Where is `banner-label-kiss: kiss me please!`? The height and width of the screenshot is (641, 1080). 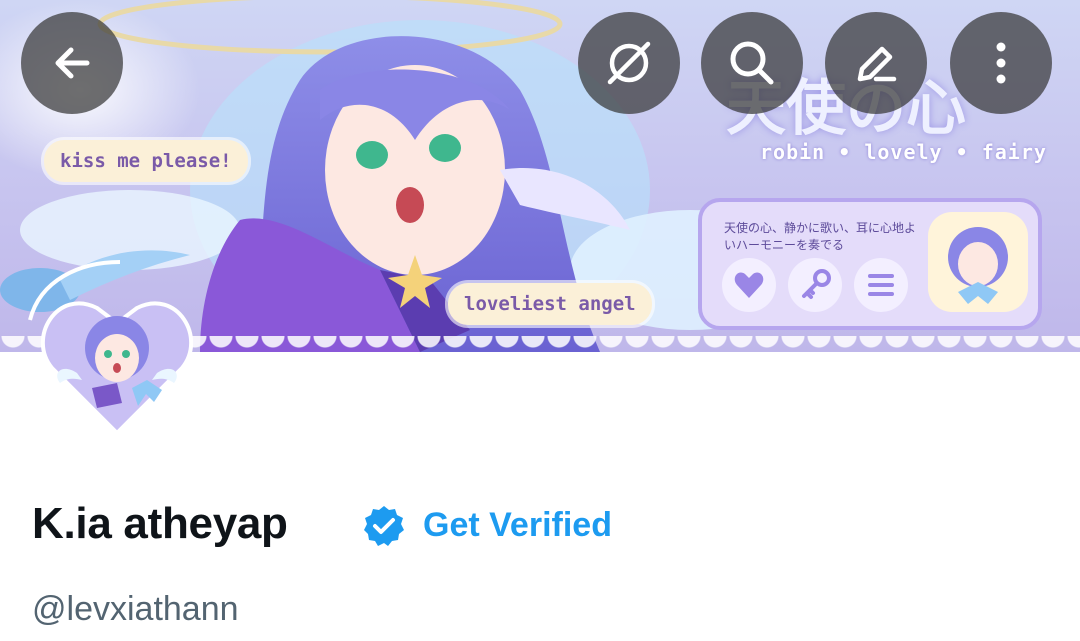 banner-label-kiss: kiss me please! is located at coordinates (146, 161).